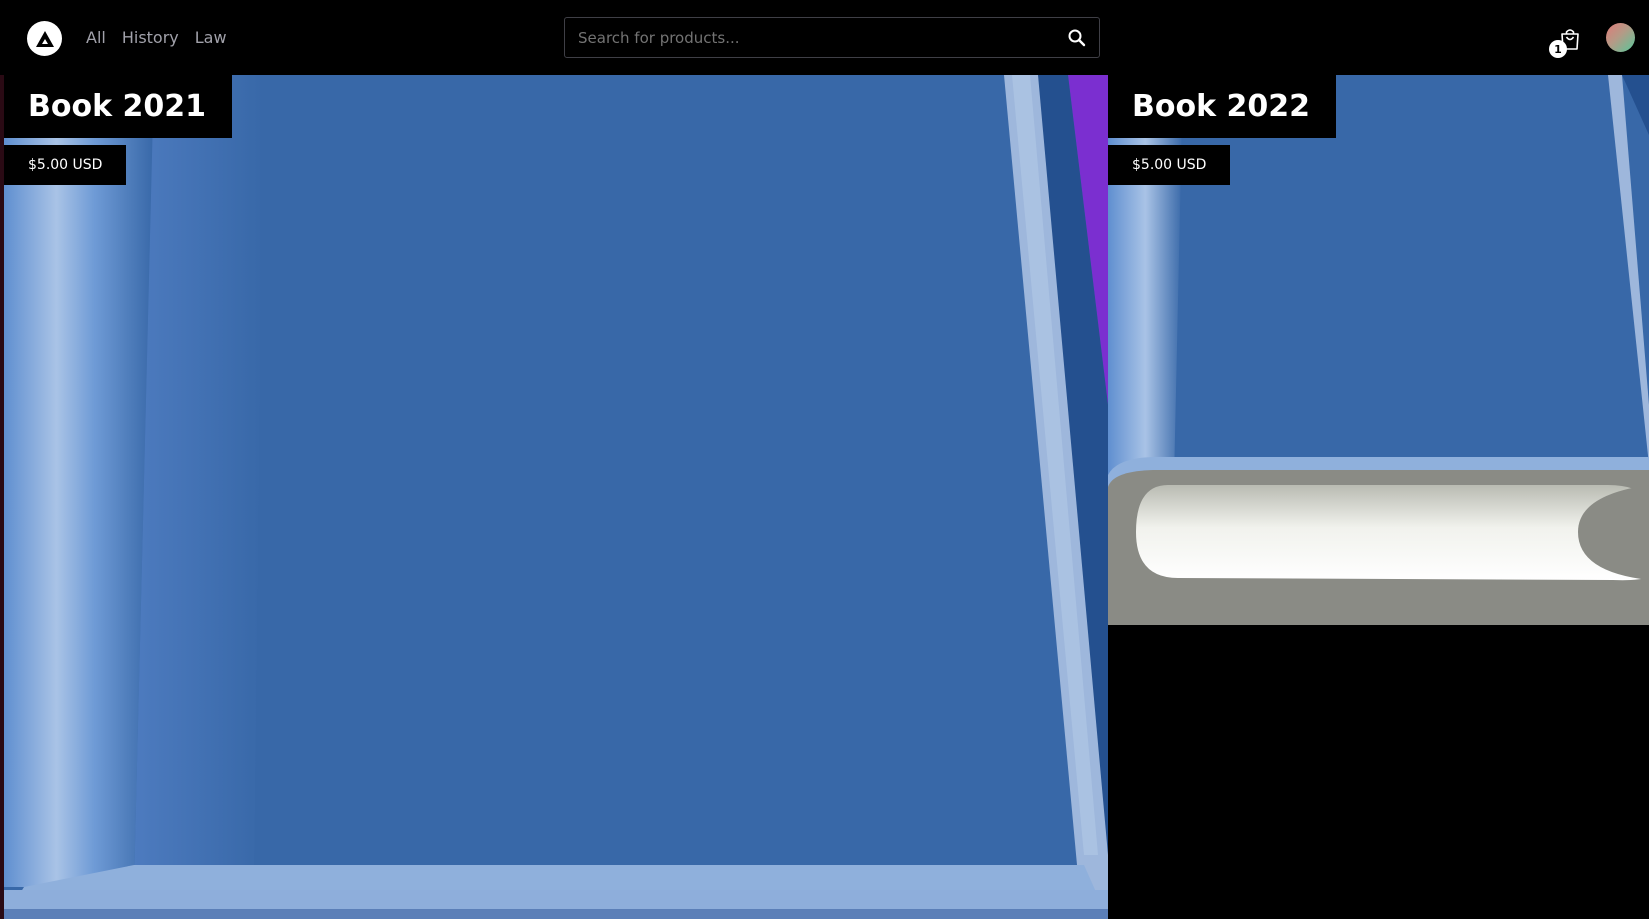  I want to click on logo-triangle-icon, so click(44, 38).